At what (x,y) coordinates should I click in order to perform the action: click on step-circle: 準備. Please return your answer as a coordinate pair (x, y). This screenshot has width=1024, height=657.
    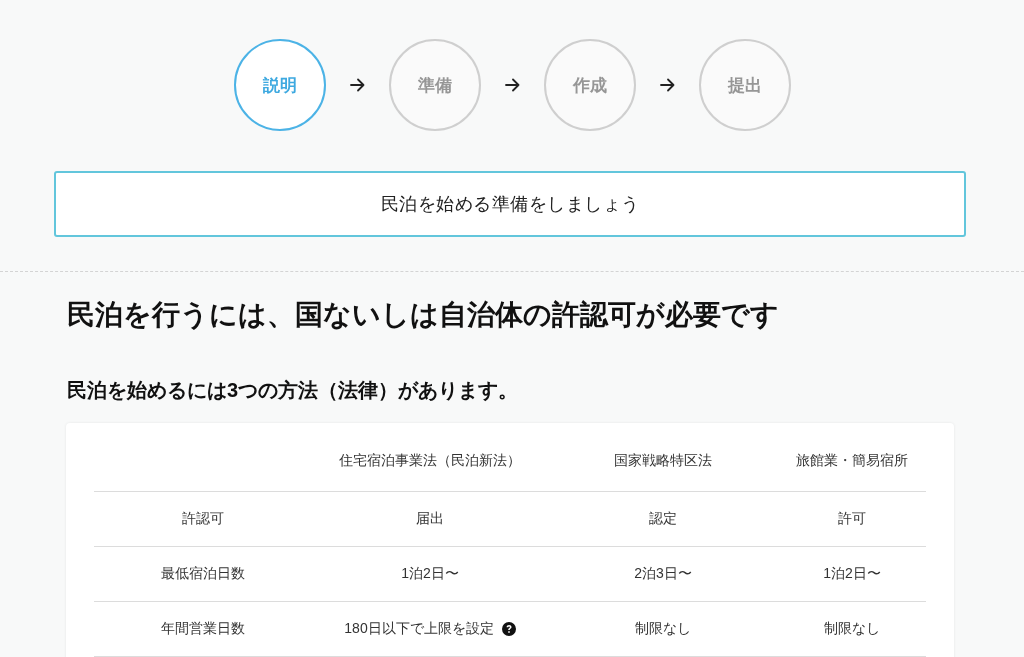
    Looking at the image, I should click on (434, 85).